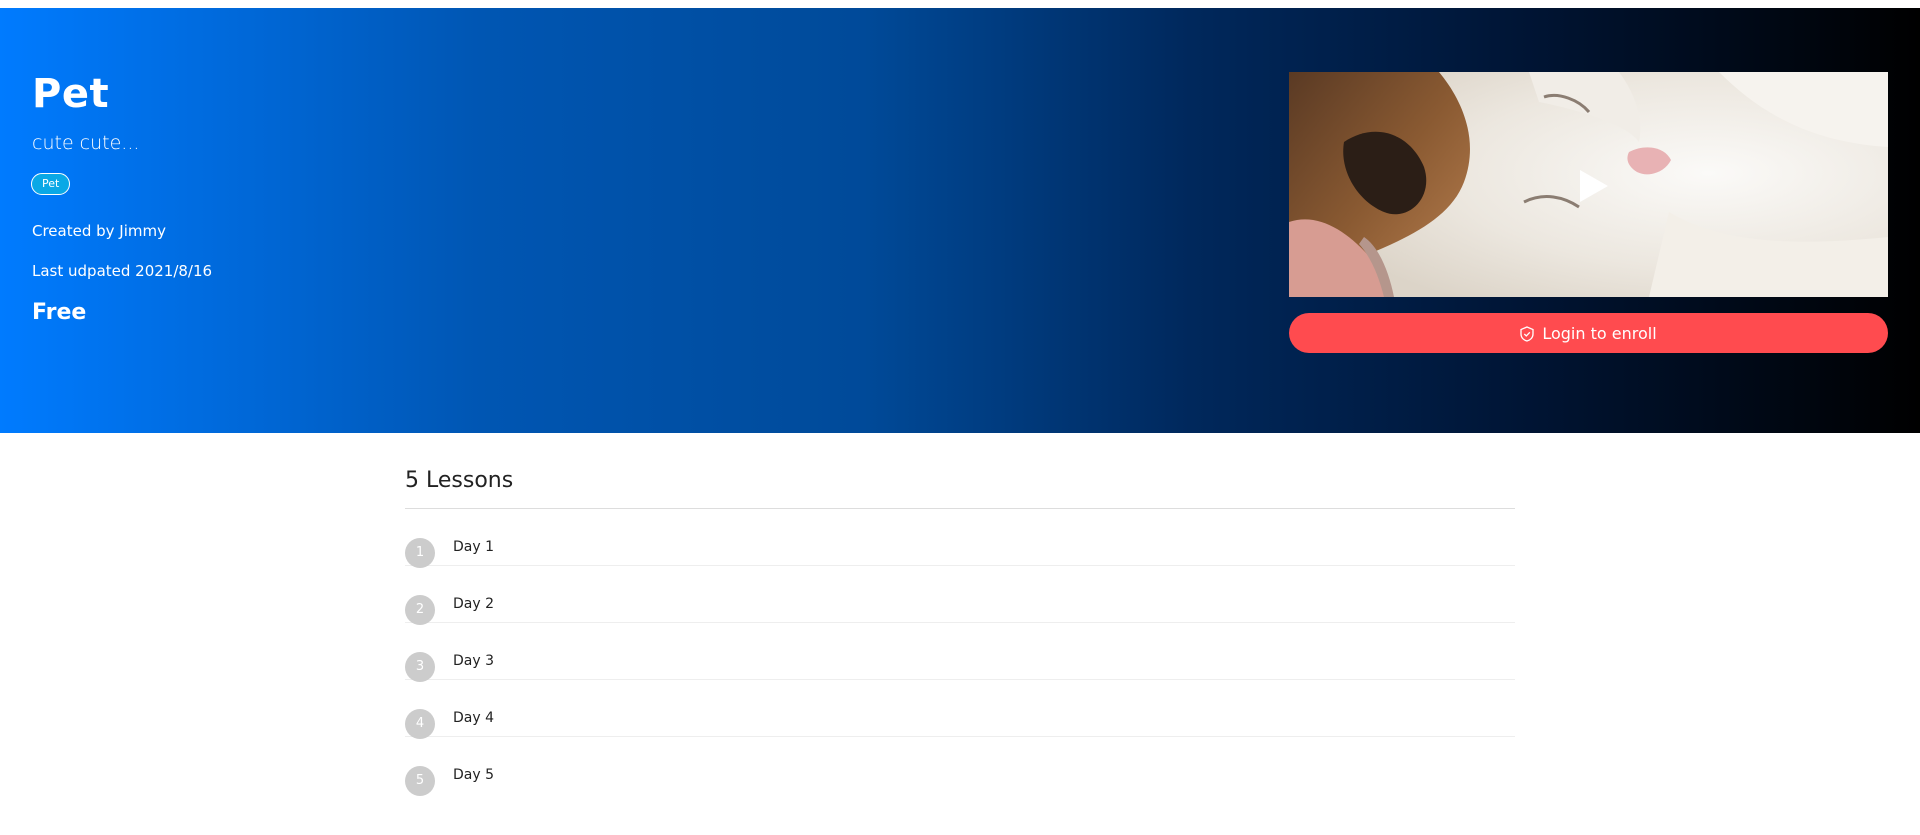  I want to click on lesson-number-badge: 5, so click(420, 781).